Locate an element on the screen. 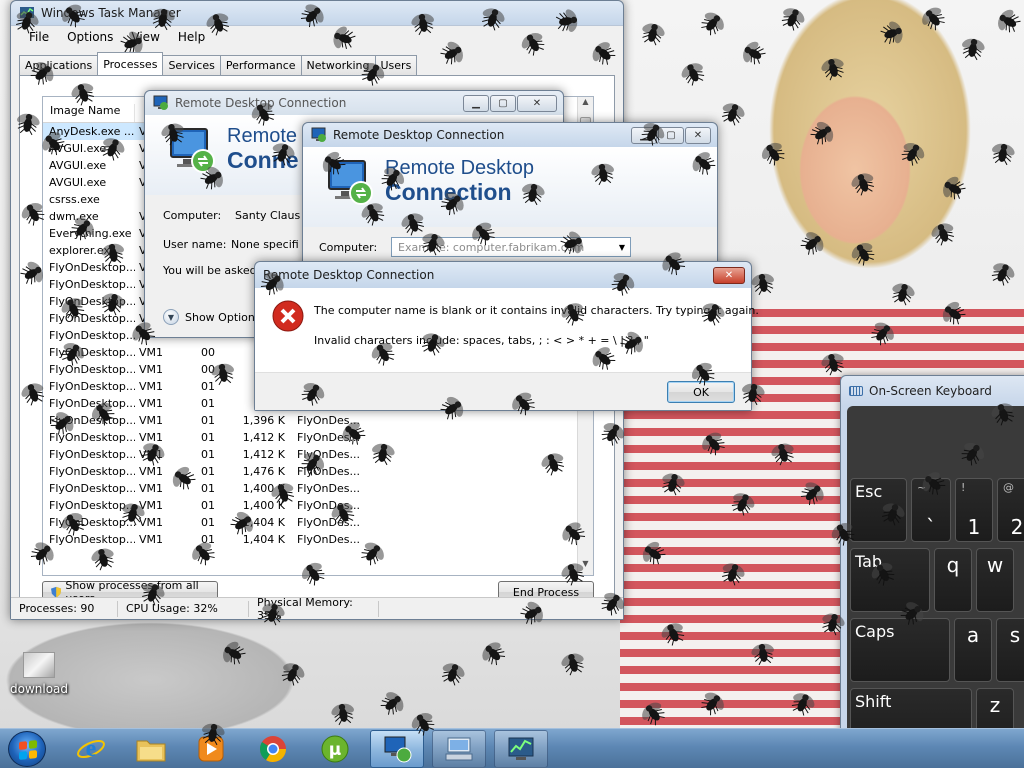  rdc-back-banner-line1: Remote is located at coordinates (262, 136).